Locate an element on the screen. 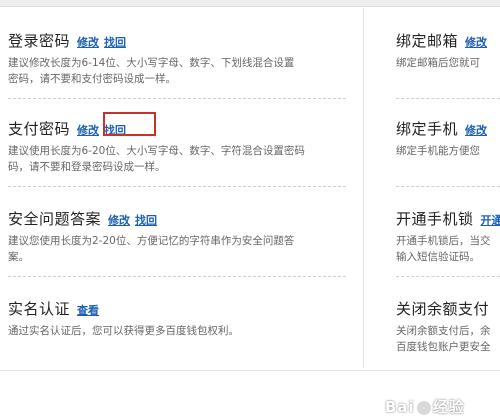 This screenshot has height=417, width=500. login-password-title: 登录密码 is located at coordinates (39, 41).